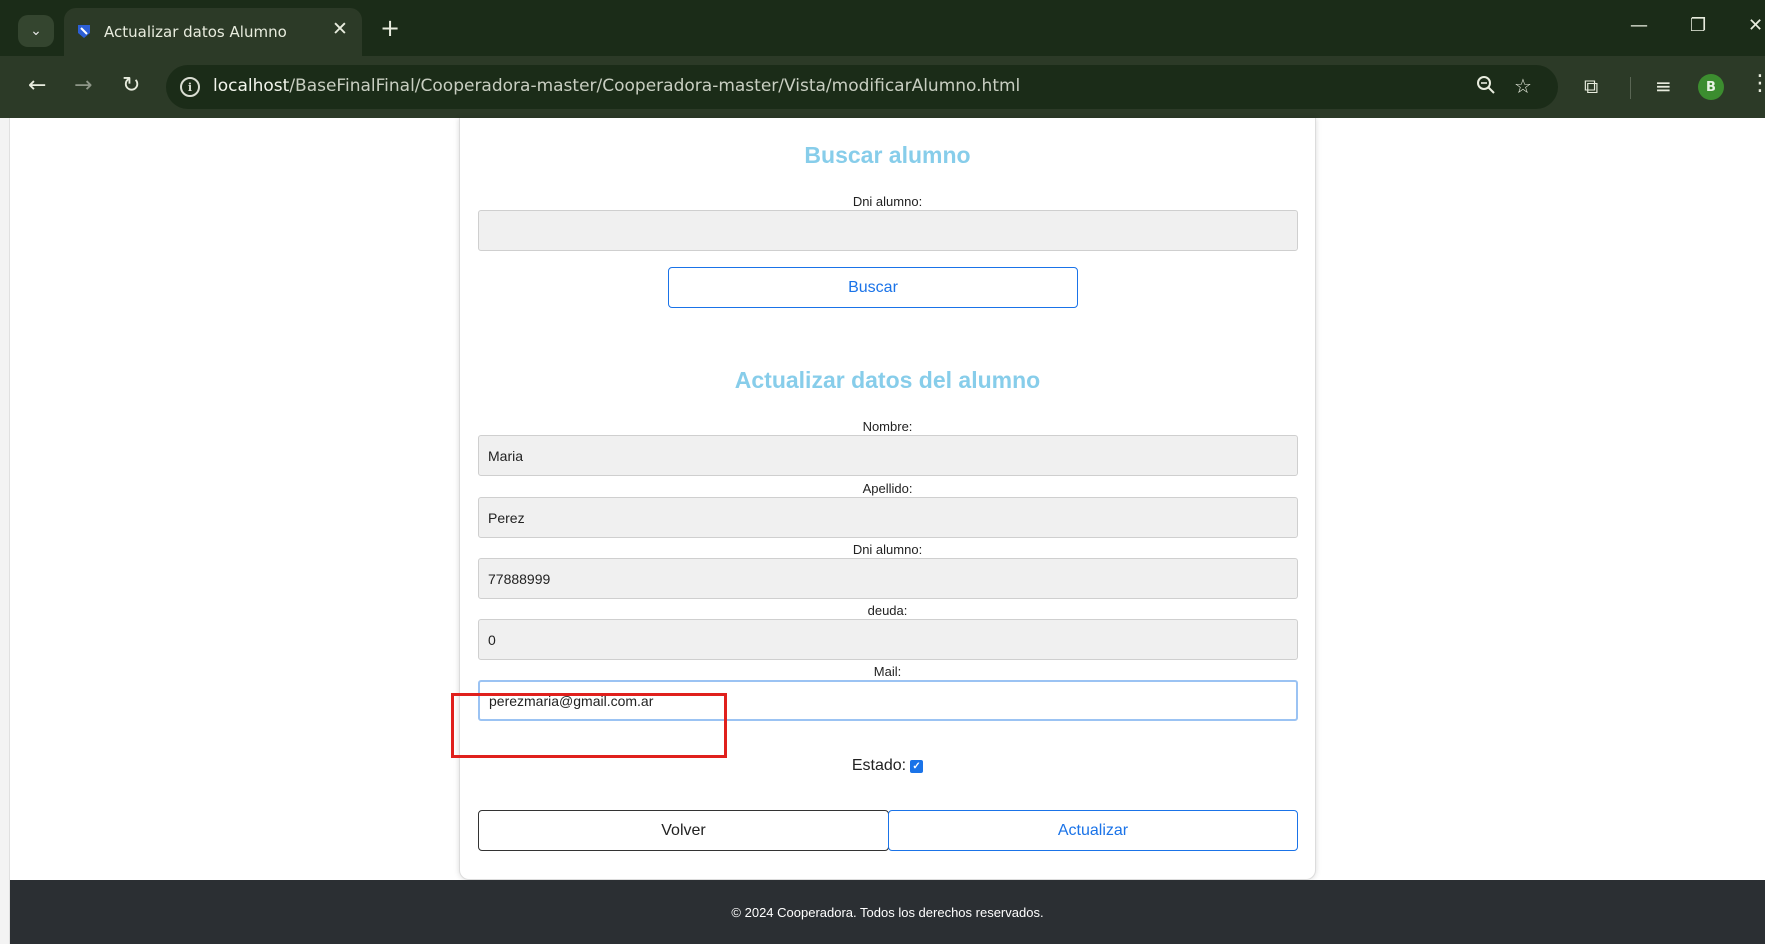  What do you see at coordinates (1639, 26) in the screenshot?
I see `minimize-icon: —` at bounding box center [1639, 26].